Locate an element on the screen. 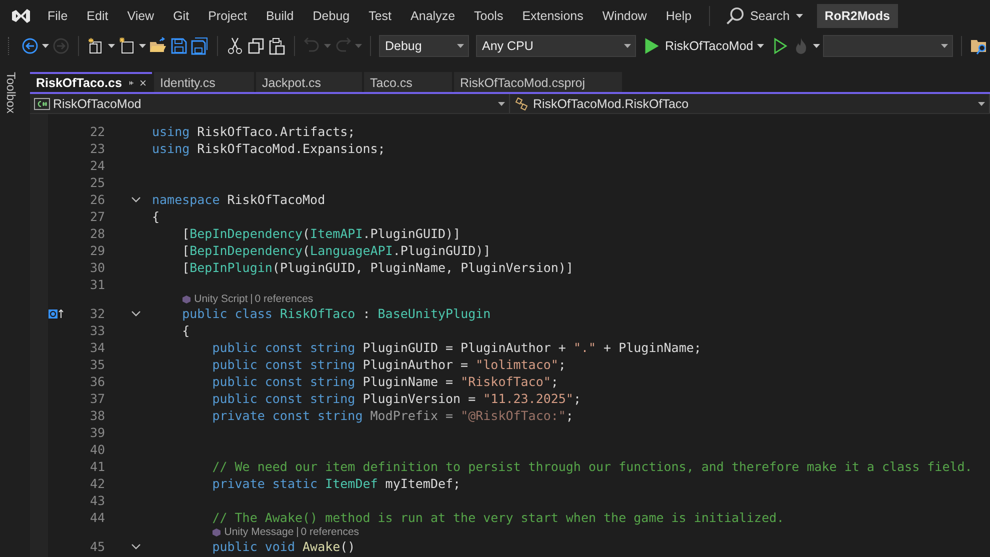  csharp-icon is located at coordinates (42, 104).